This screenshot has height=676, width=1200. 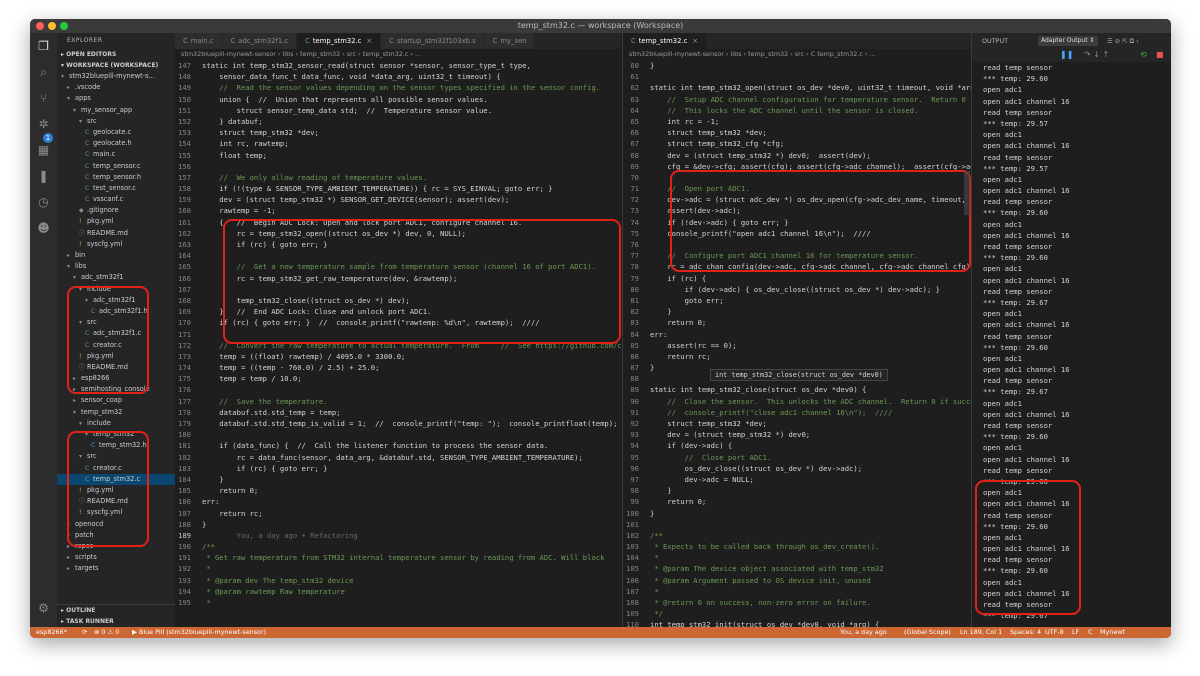 What do you see at coordinates (43, 228) in the screenshot?
I see `alien-icon: ☻` at bounding box center [43, 228].